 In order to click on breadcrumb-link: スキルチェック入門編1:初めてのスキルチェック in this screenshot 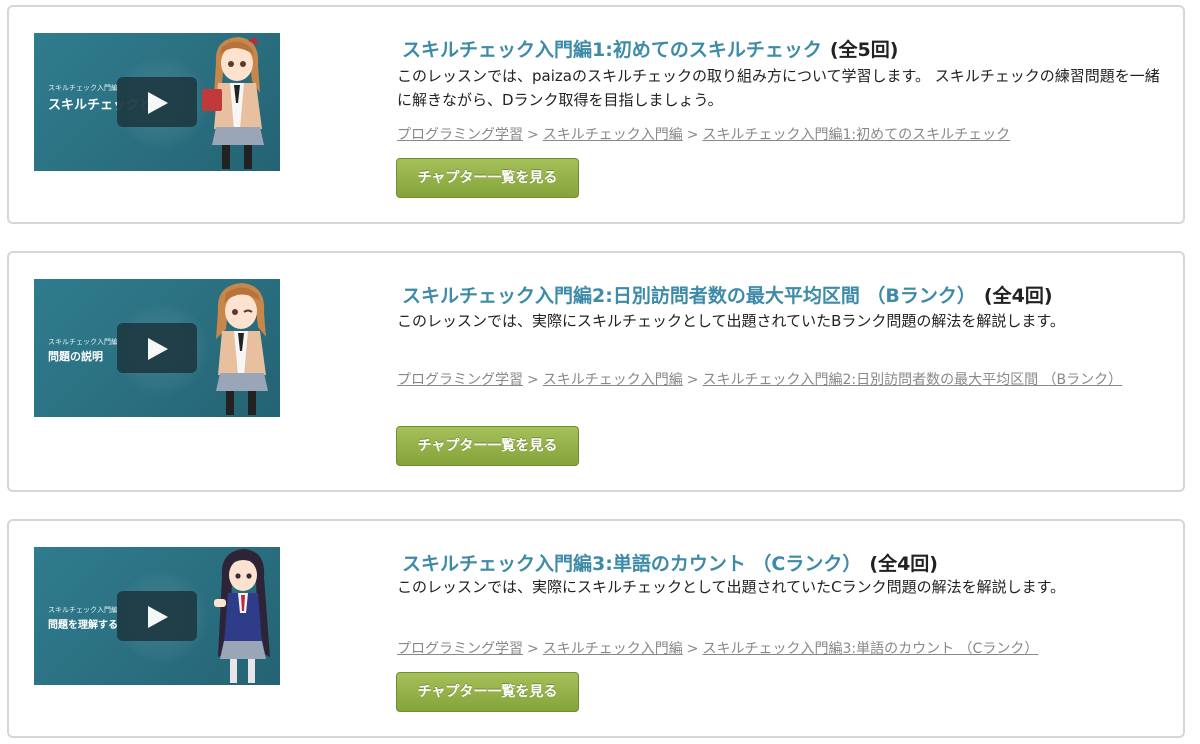, I will do `click(856, 135)`.